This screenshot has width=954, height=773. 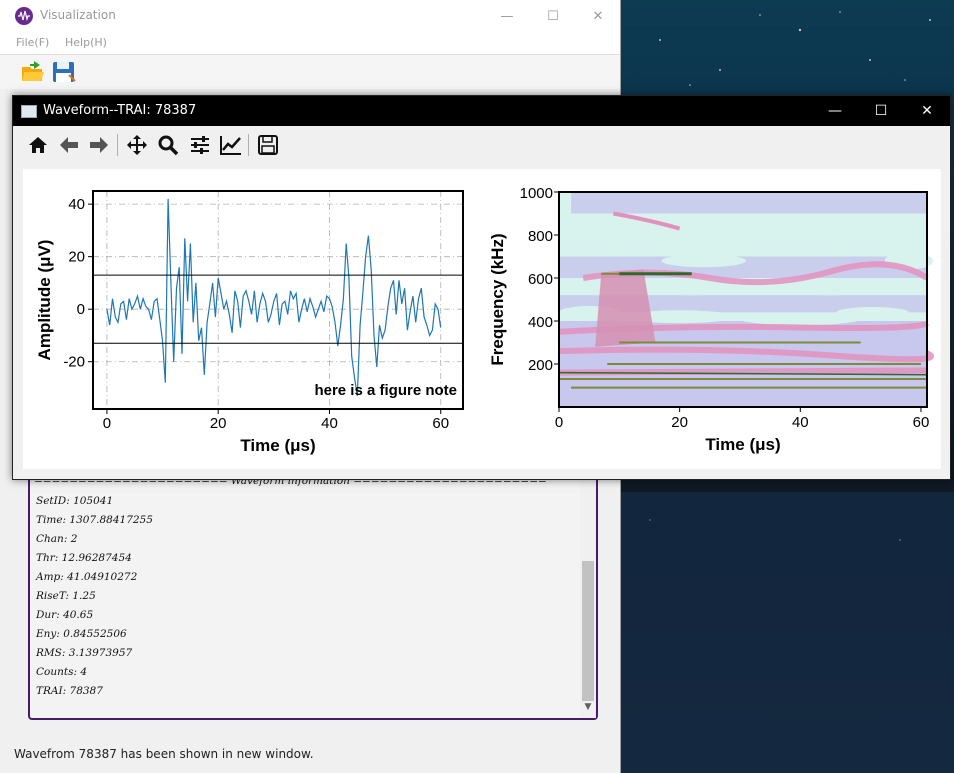 What do you see at coordinates (76, 257) in the screenshot?
I see `y-tick-label: 20` at bounding box center [76, 257].